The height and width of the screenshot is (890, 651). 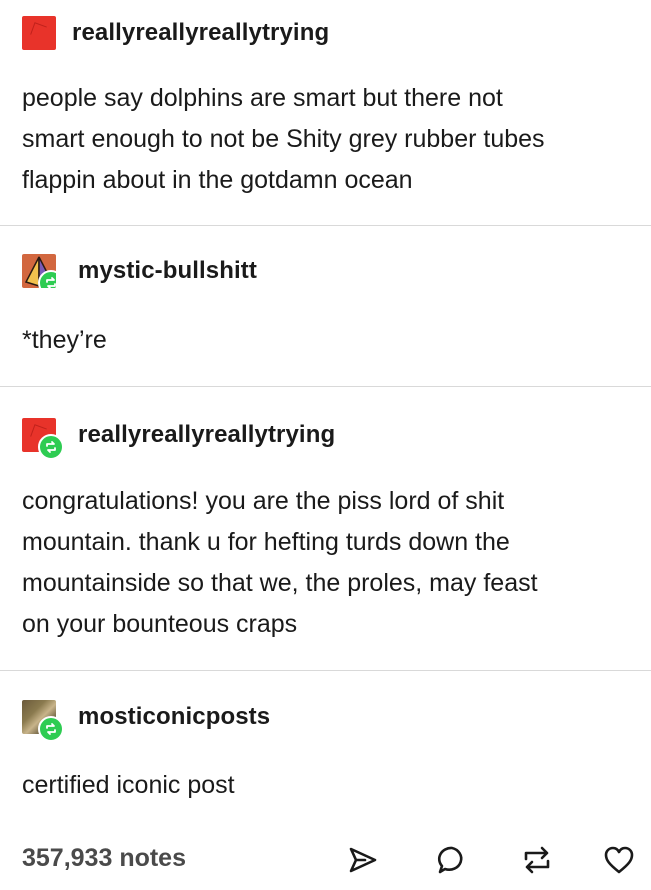 I want to click on post-text-line: flappin about in the gotdamn ocean, so click(x=217, y=180).